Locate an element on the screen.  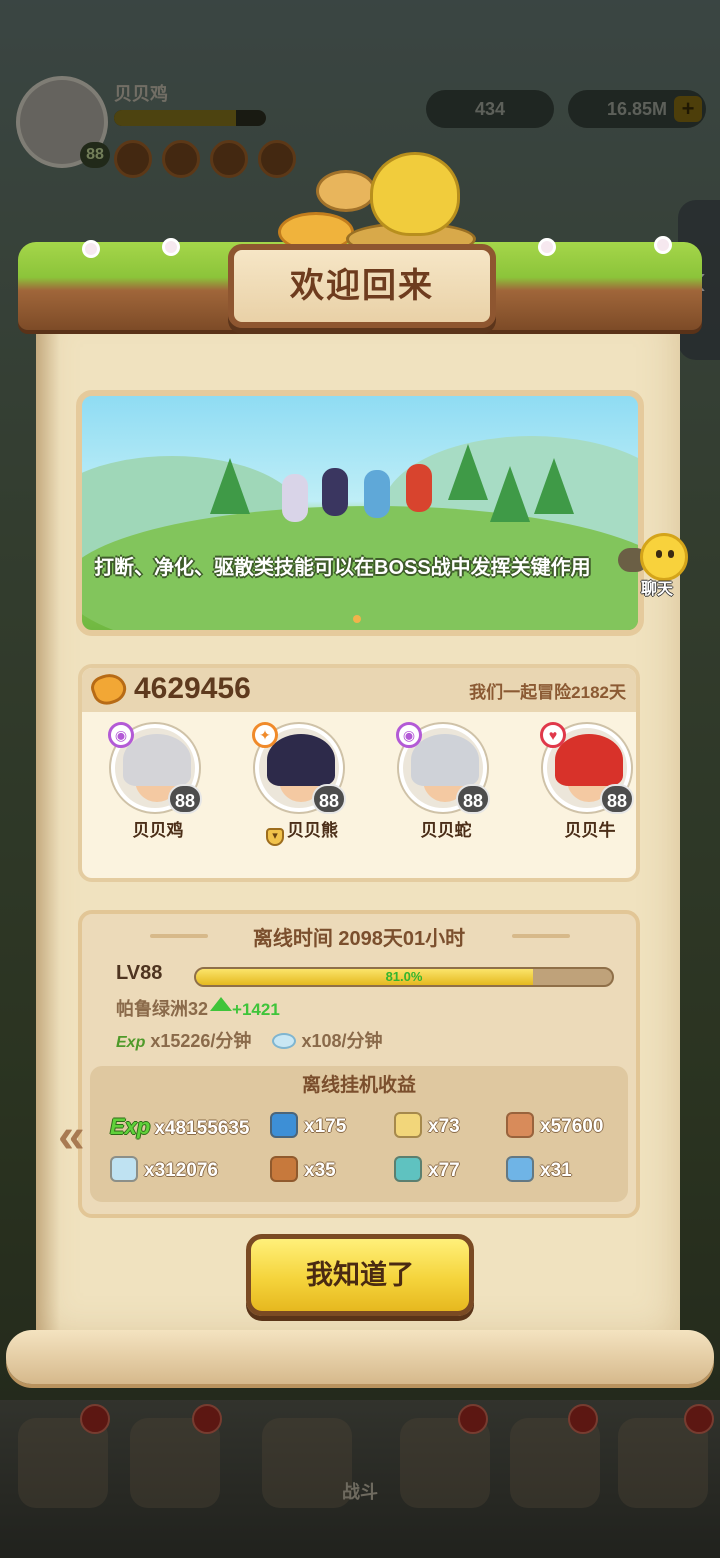
member-name: 贝贝鸡 is located at coordinates (158, 828).